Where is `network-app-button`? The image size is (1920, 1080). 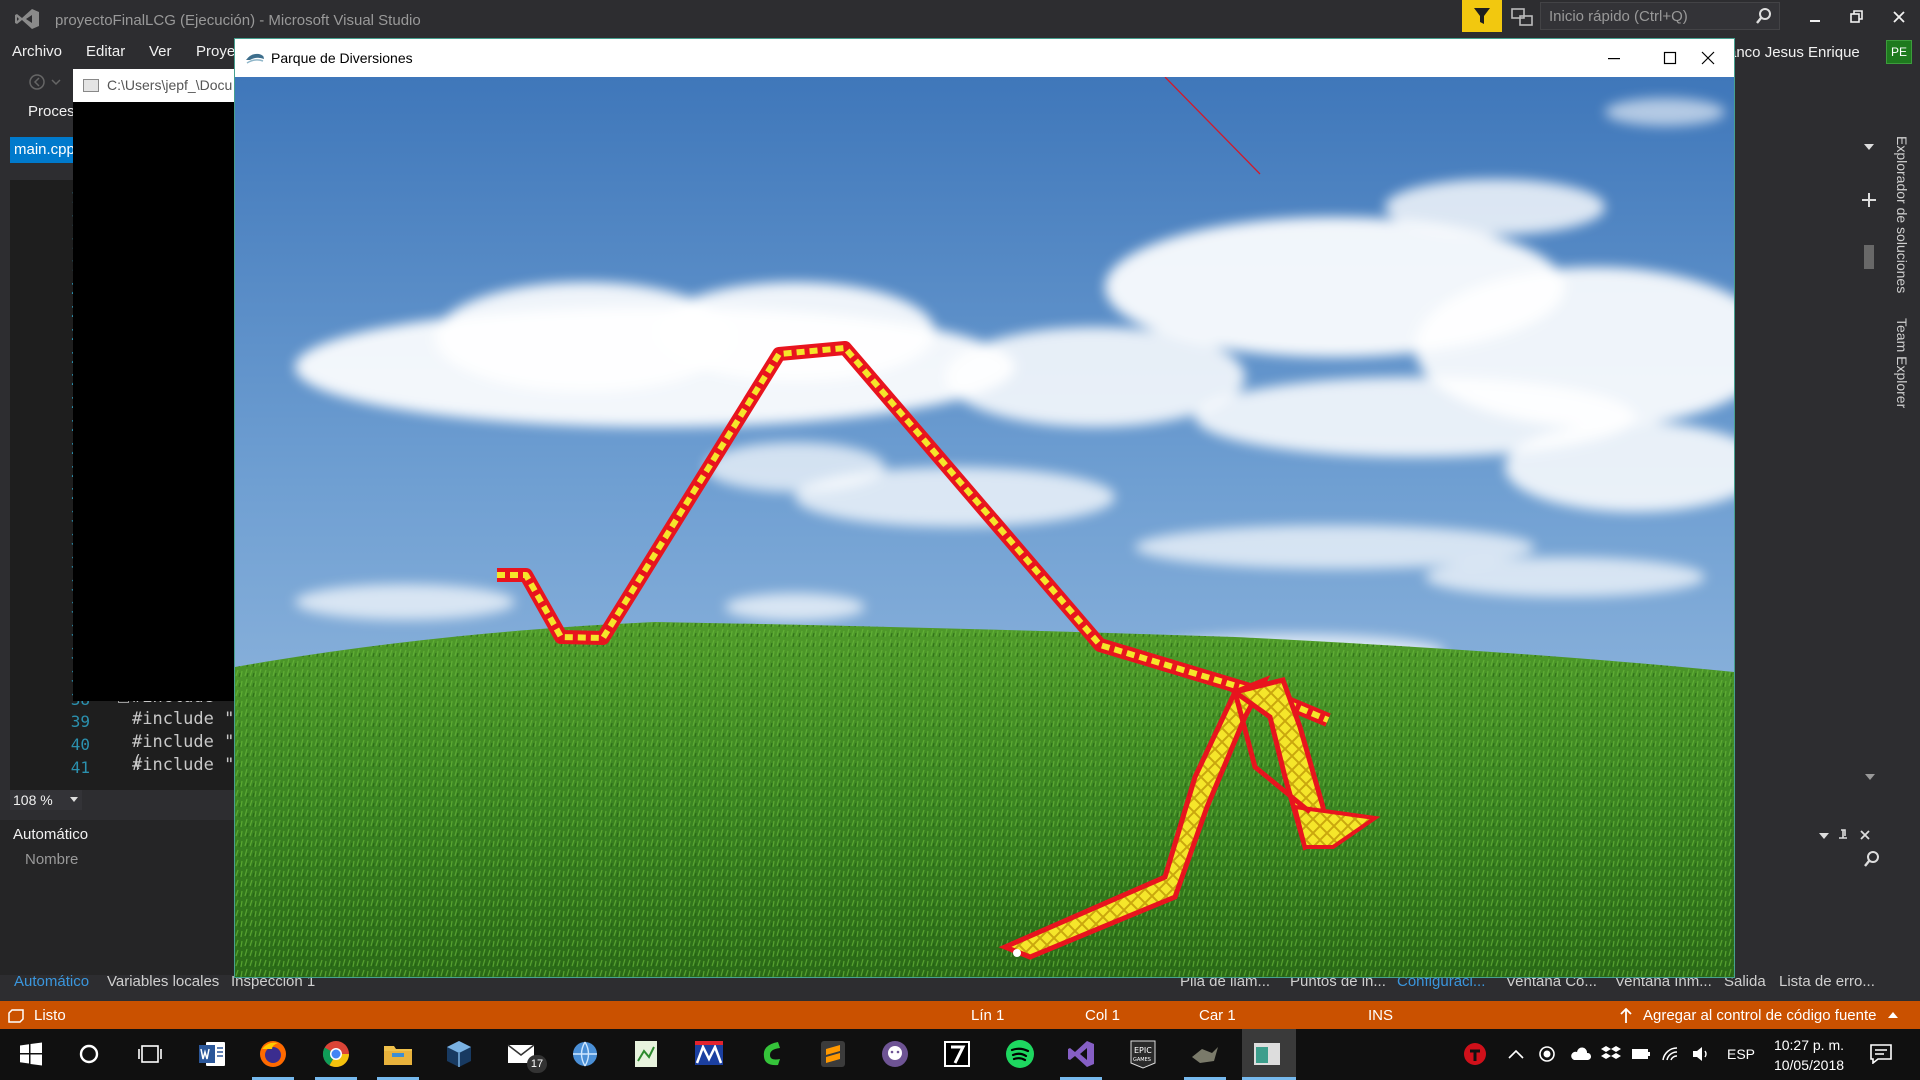
network-app-button is located at coordinates (585, 1054).